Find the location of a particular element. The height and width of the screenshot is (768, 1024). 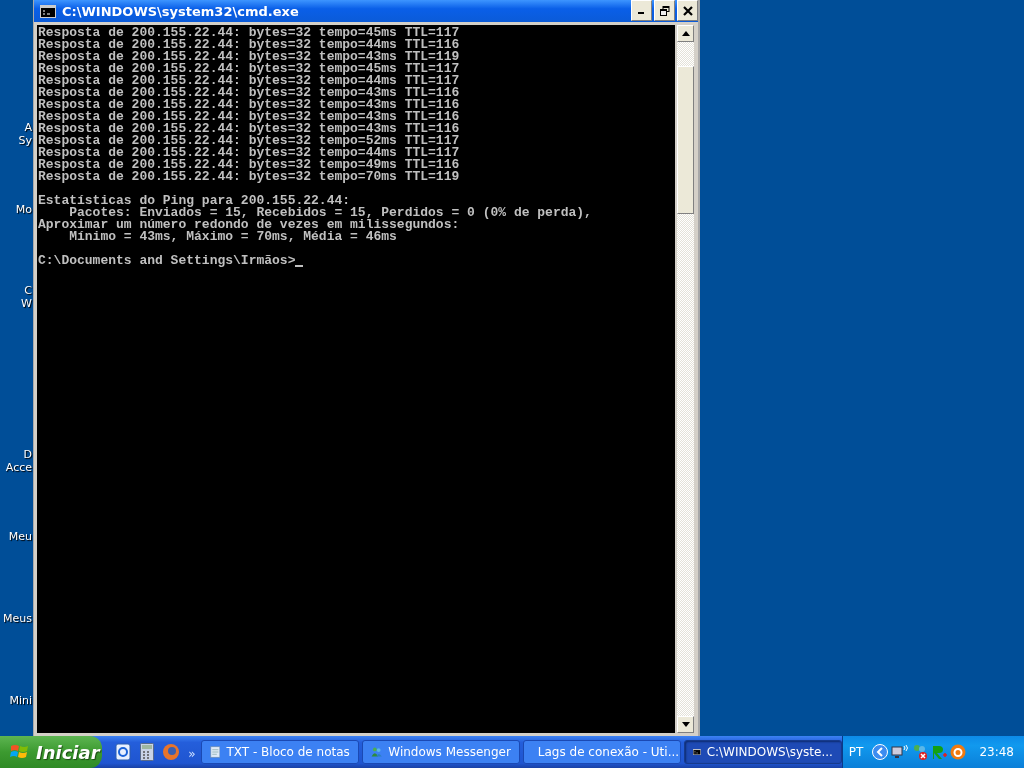

restore-icon is located at coordinates (664, 10).